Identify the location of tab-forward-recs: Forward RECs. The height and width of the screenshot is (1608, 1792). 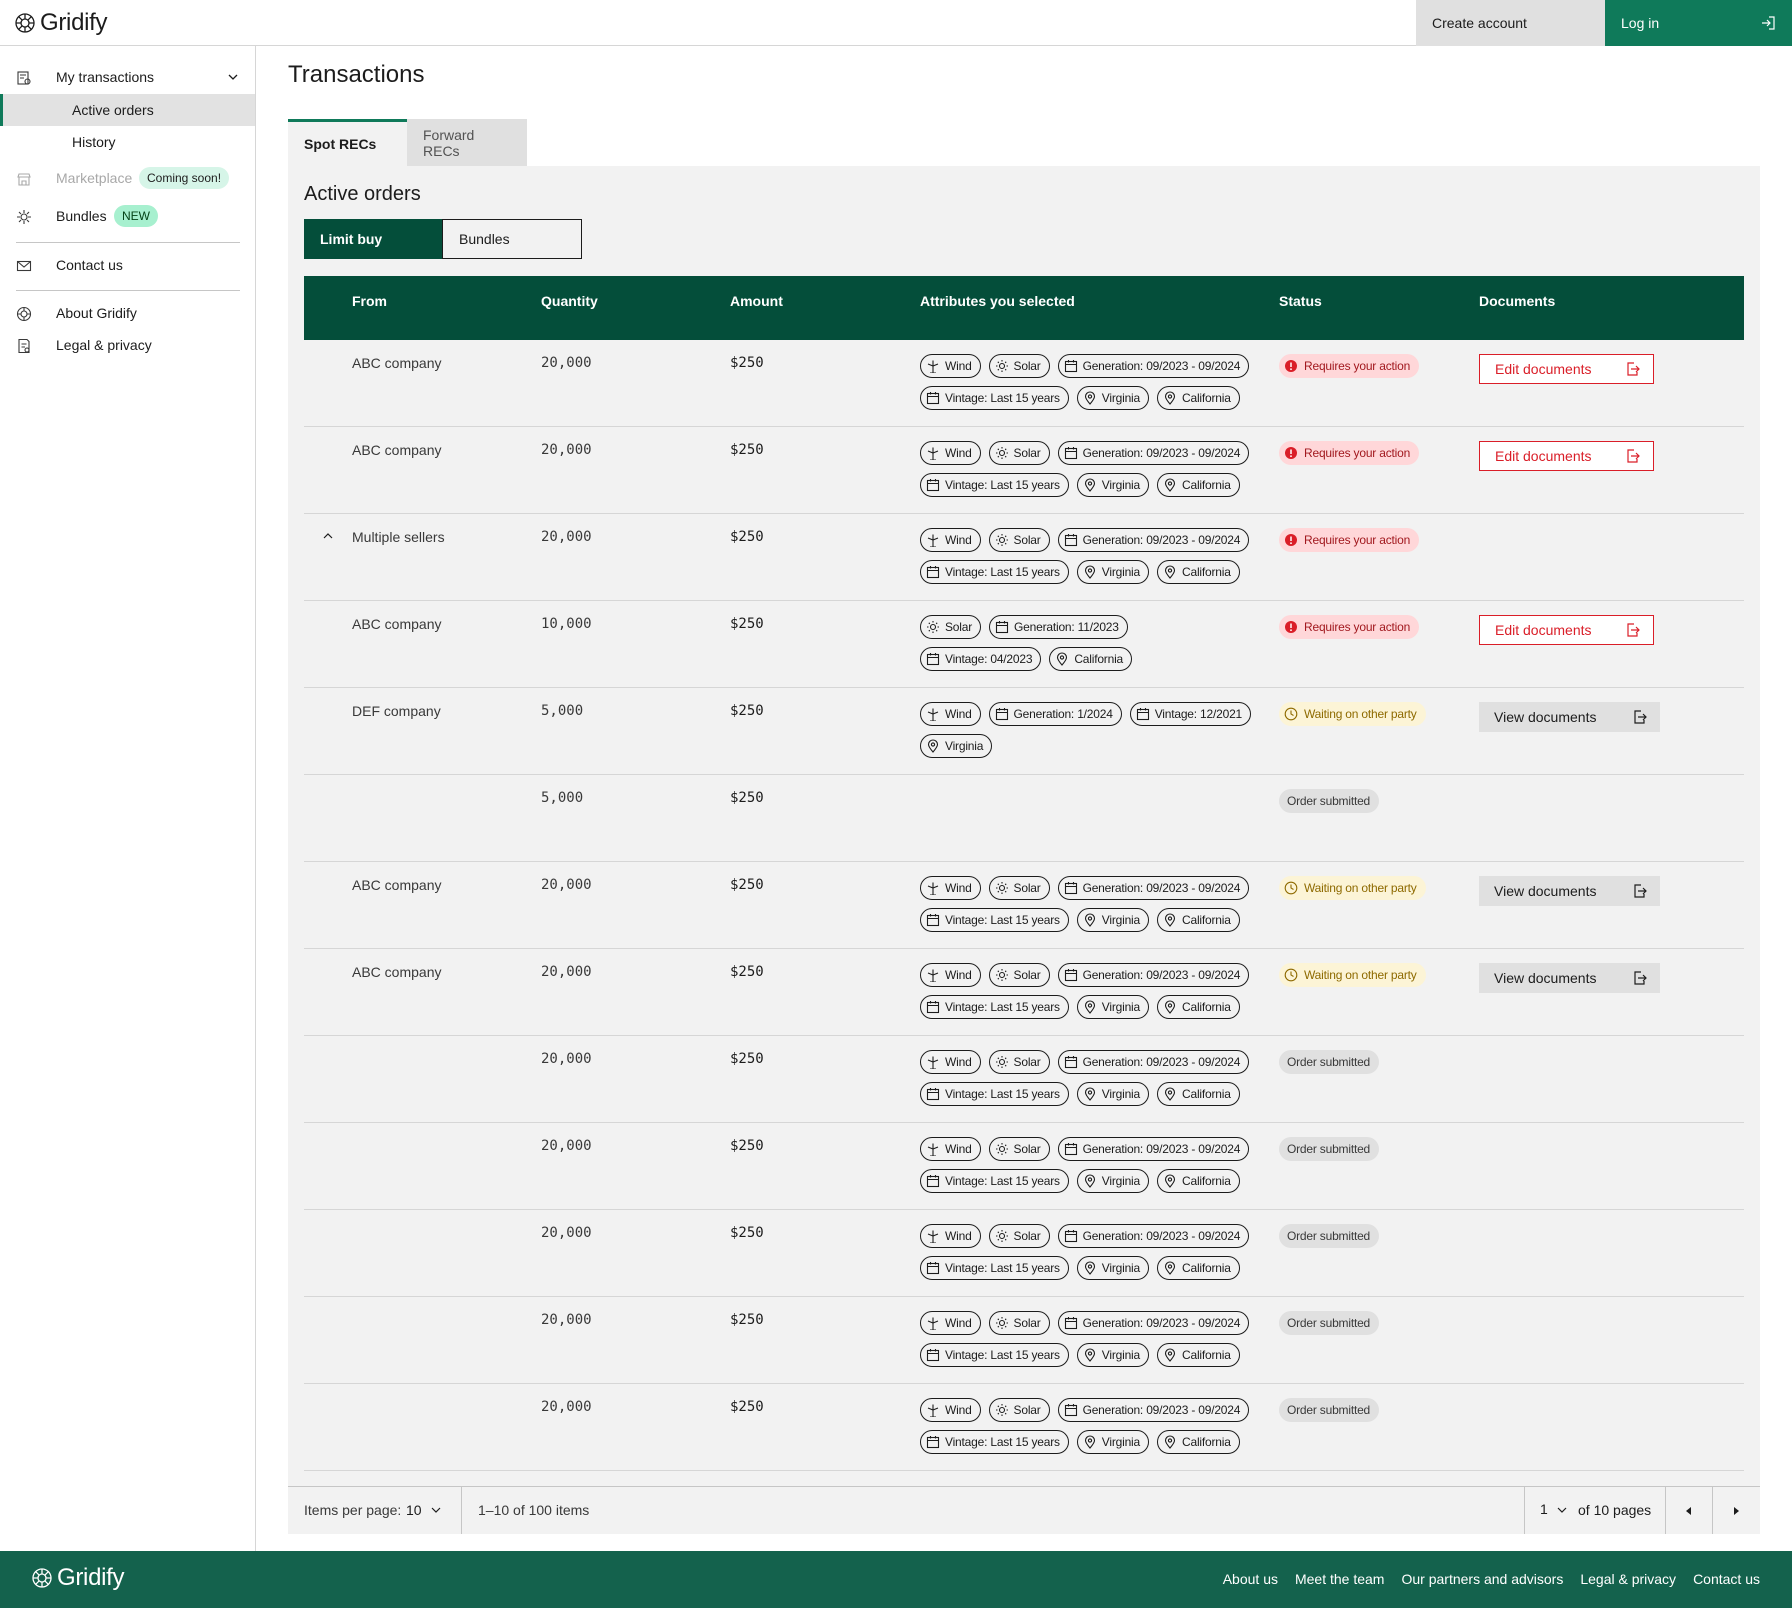
(467, 142).